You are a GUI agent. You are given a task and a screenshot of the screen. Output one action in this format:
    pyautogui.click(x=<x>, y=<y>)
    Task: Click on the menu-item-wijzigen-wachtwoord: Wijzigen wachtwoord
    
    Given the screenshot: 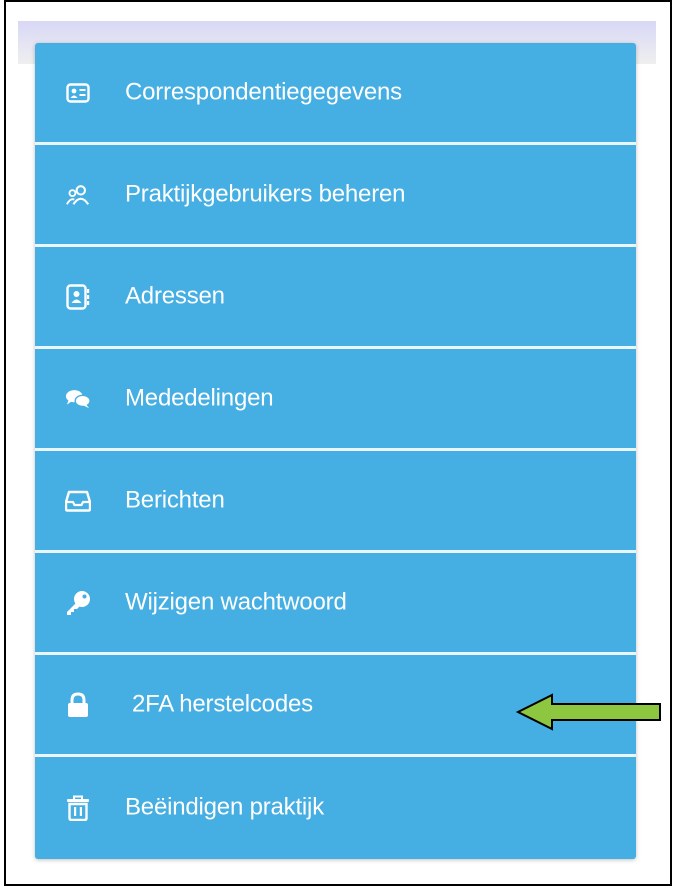 What is the action you would take?
    pyautogui.click(x=335, y=604)
    